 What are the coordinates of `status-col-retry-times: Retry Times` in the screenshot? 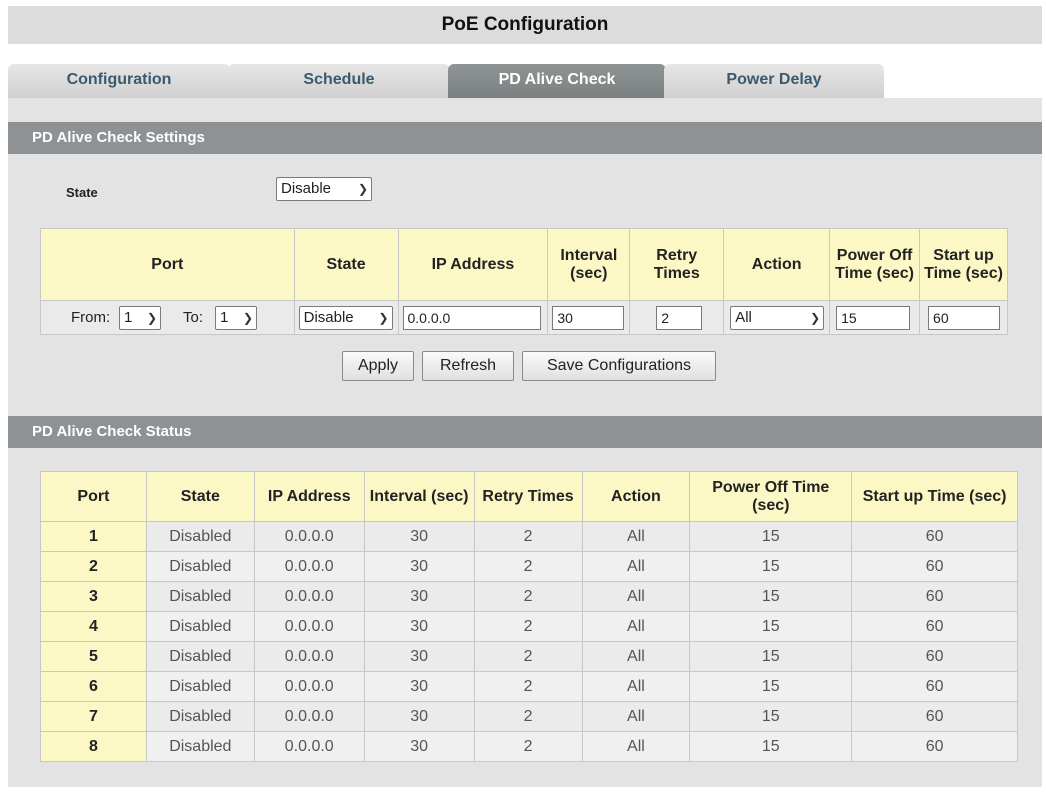 It's located at (528, 496).